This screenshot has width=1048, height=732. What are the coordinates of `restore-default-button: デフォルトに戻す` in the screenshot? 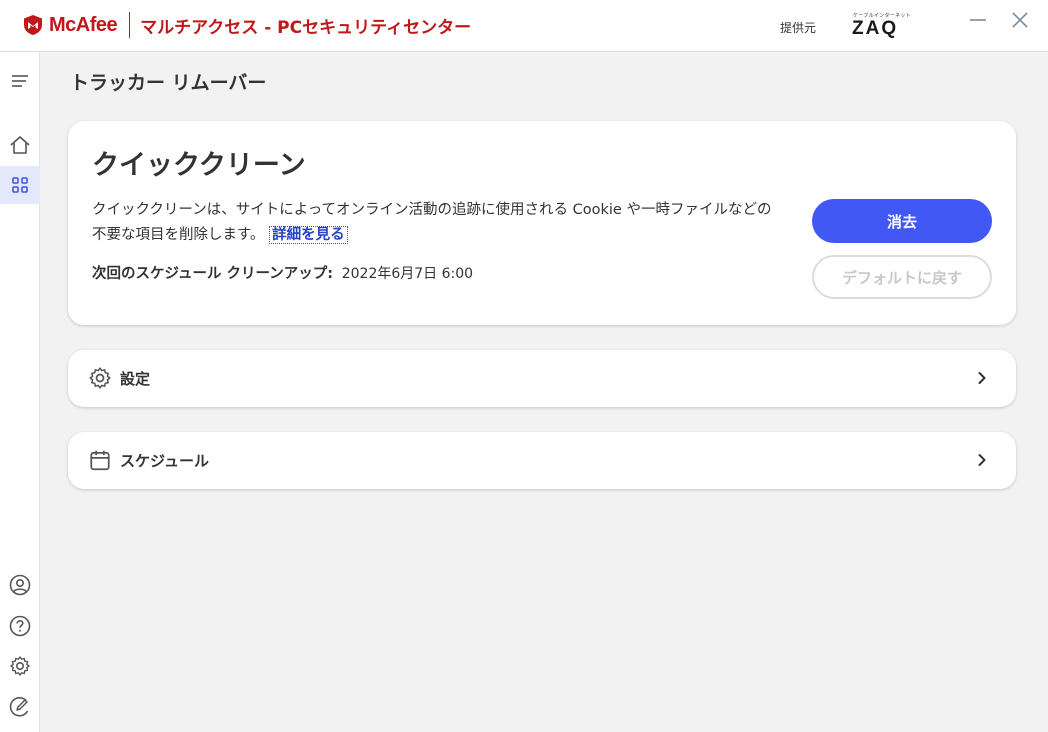 It's located at (902, 277).